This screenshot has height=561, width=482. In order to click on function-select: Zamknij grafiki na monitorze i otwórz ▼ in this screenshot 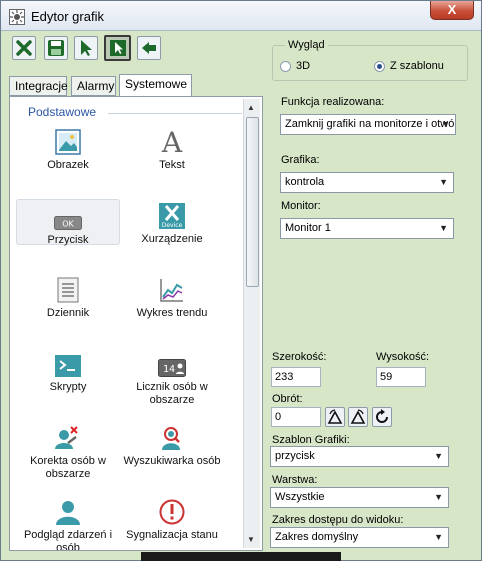, I will do `click(368, 124)`.